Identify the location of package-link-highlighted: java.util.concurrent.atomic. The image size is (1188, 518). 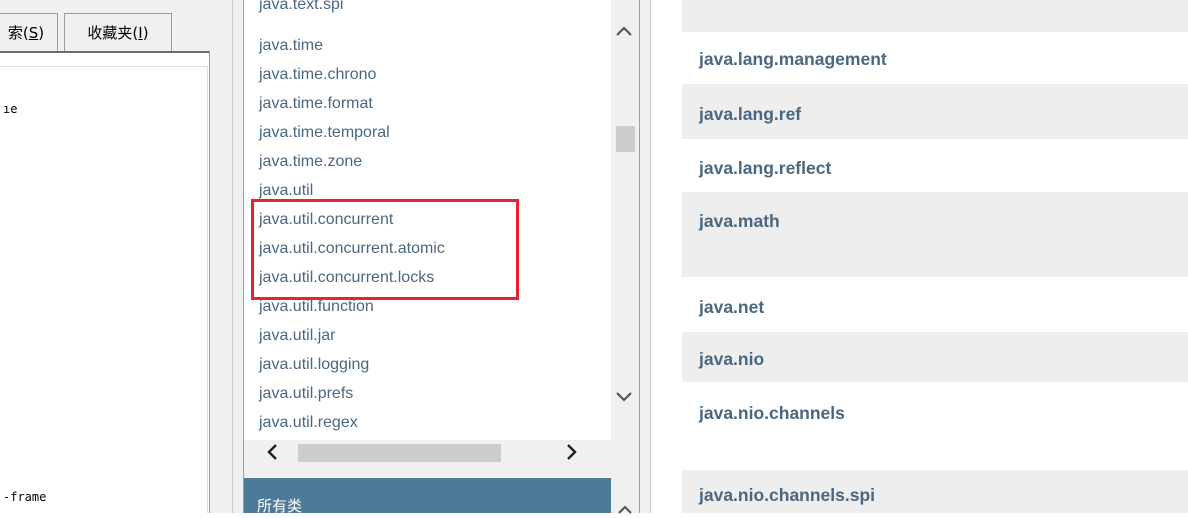
(352, 249).